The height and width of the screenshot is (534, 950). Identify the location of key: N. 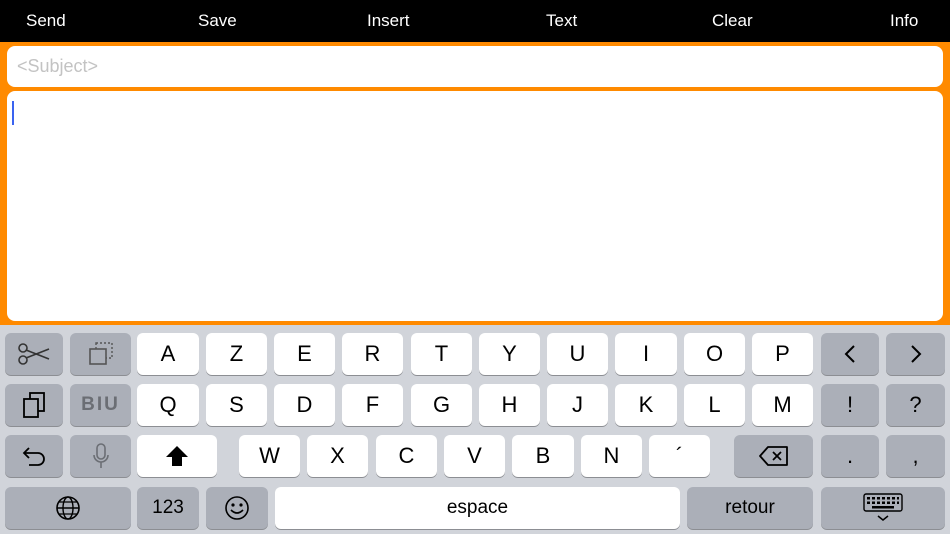
(611, 456).